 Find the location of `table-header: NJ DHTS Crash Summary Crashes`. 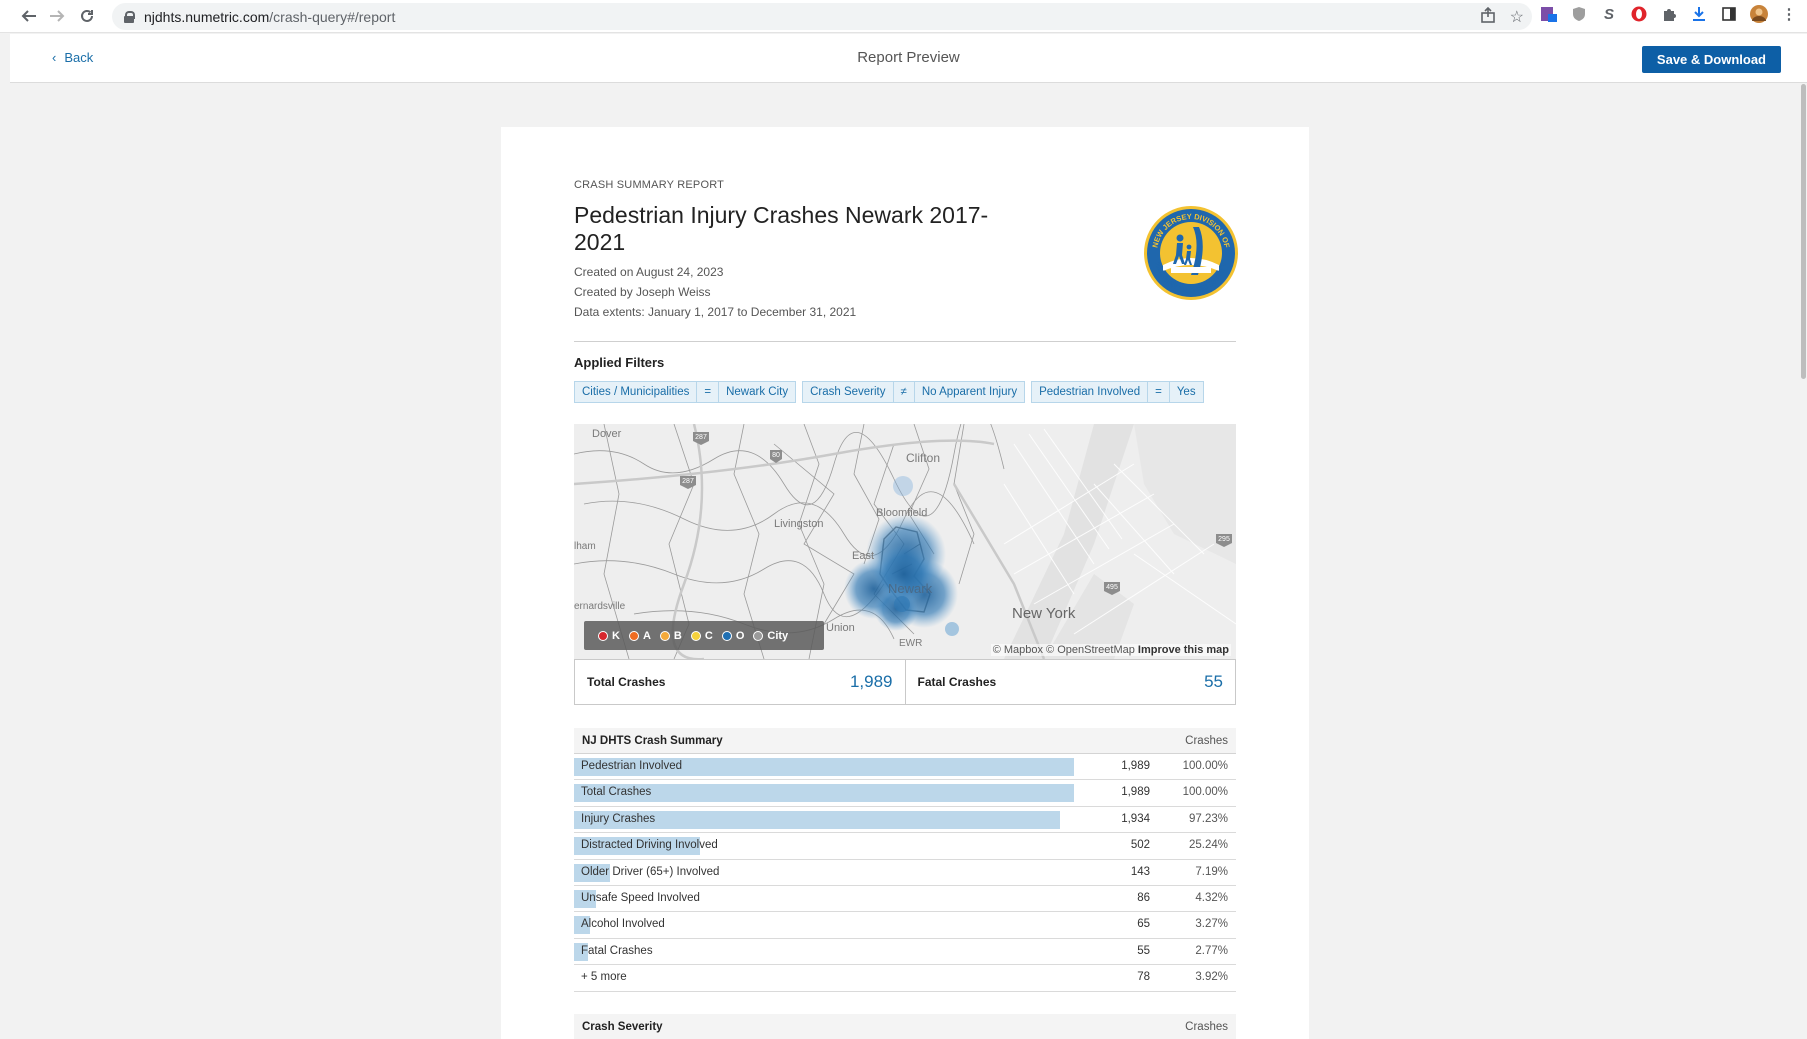

table-header: NJ DHTS Crash Summary Crashes is located at coordinates (905, 741).